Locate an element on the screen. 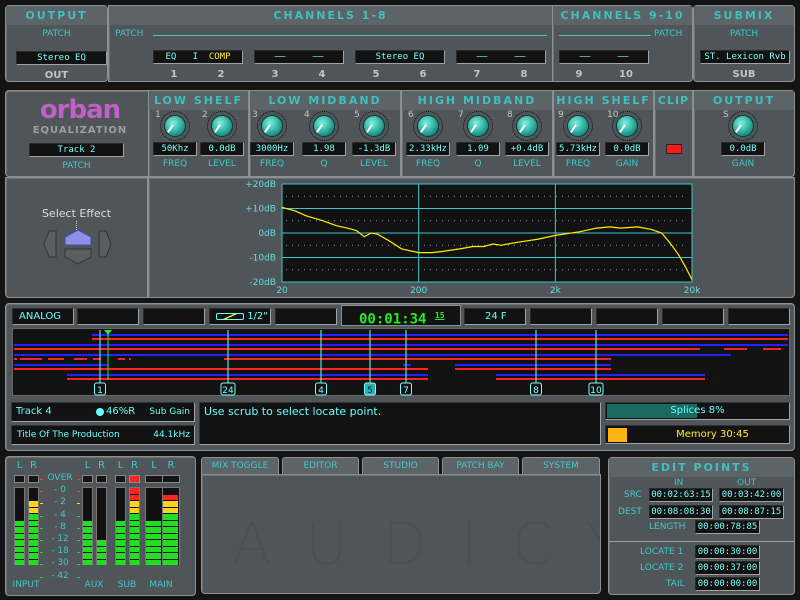 This screenshot has height=600, width=800. locate2-field: 00:00:37:00 is located at coordinates (727, 568).